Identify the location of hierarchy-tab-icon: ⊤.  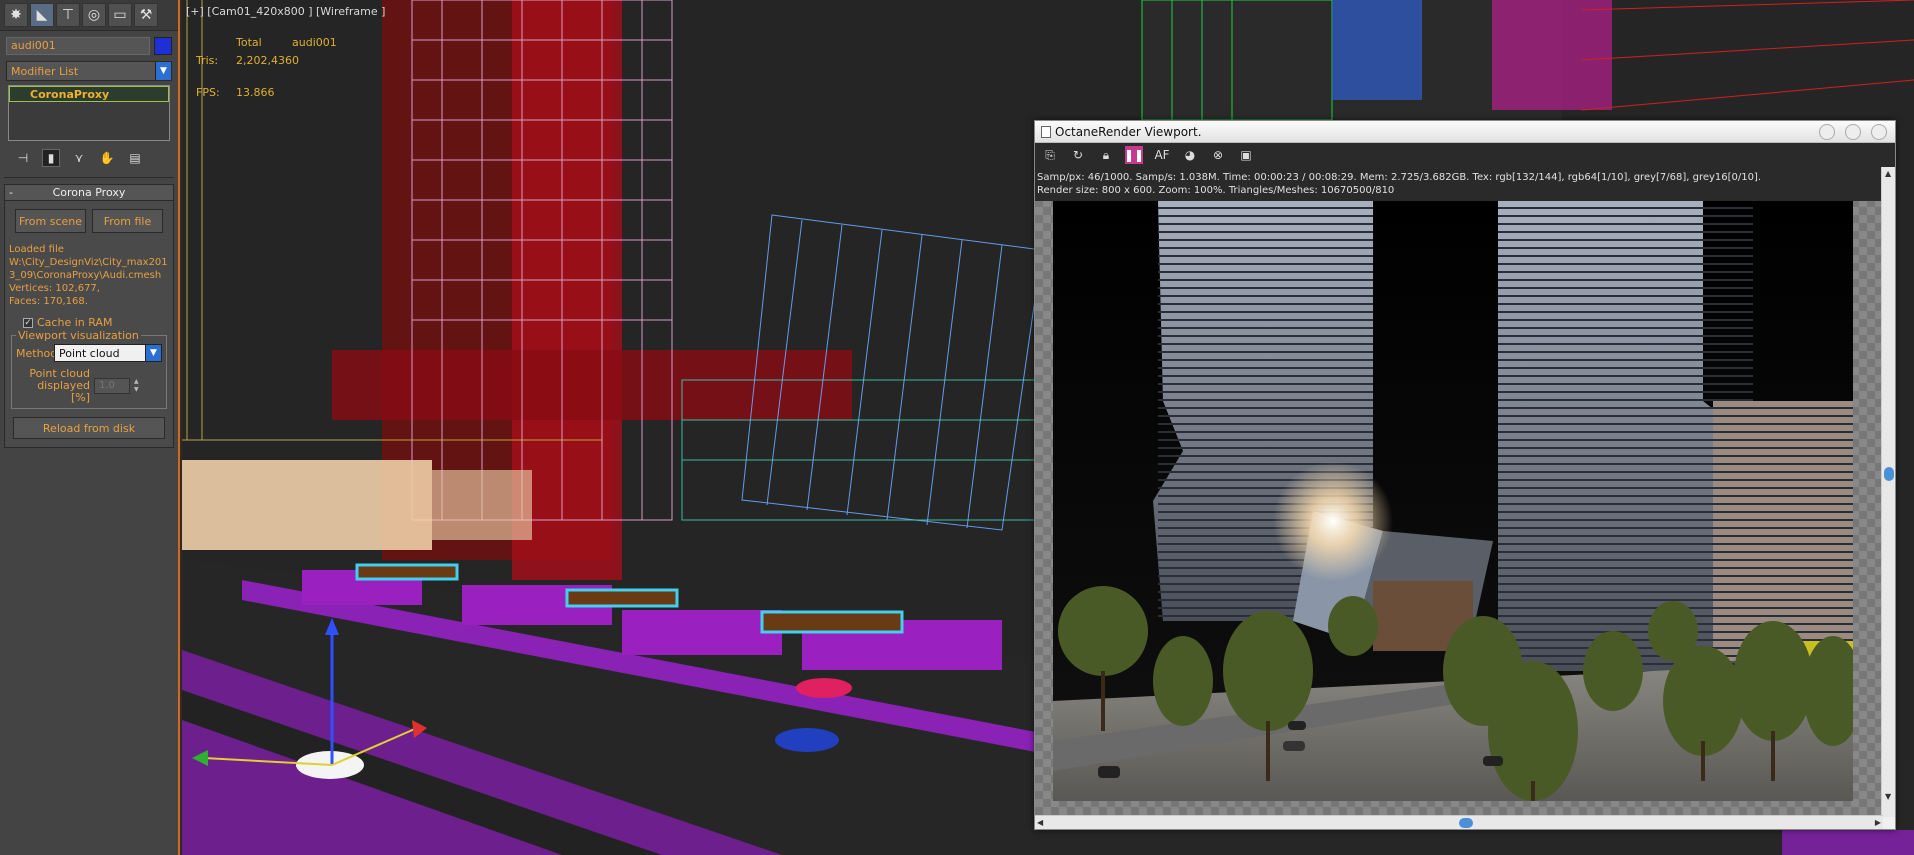
(68, 15).